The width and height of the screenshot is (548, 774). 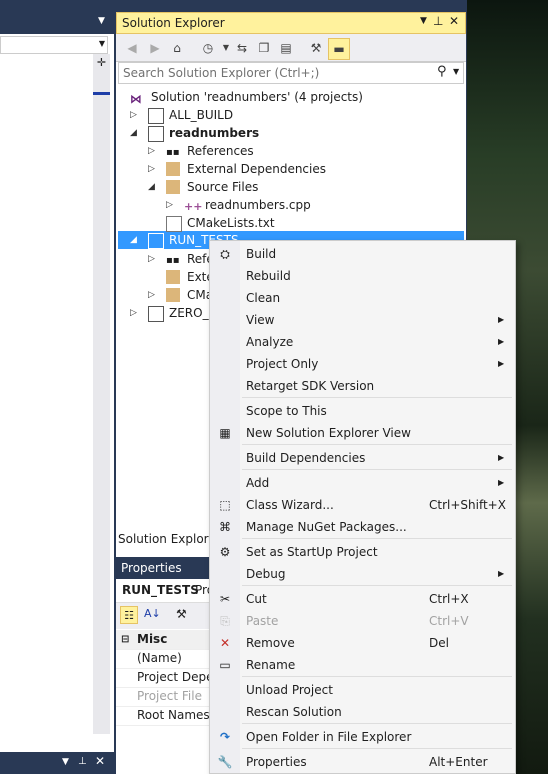 What do you see at coordinates (362, 276) in the screenshot?
I see `menu-item-rebuild: Rebuild` at bounding box center [362, 276].